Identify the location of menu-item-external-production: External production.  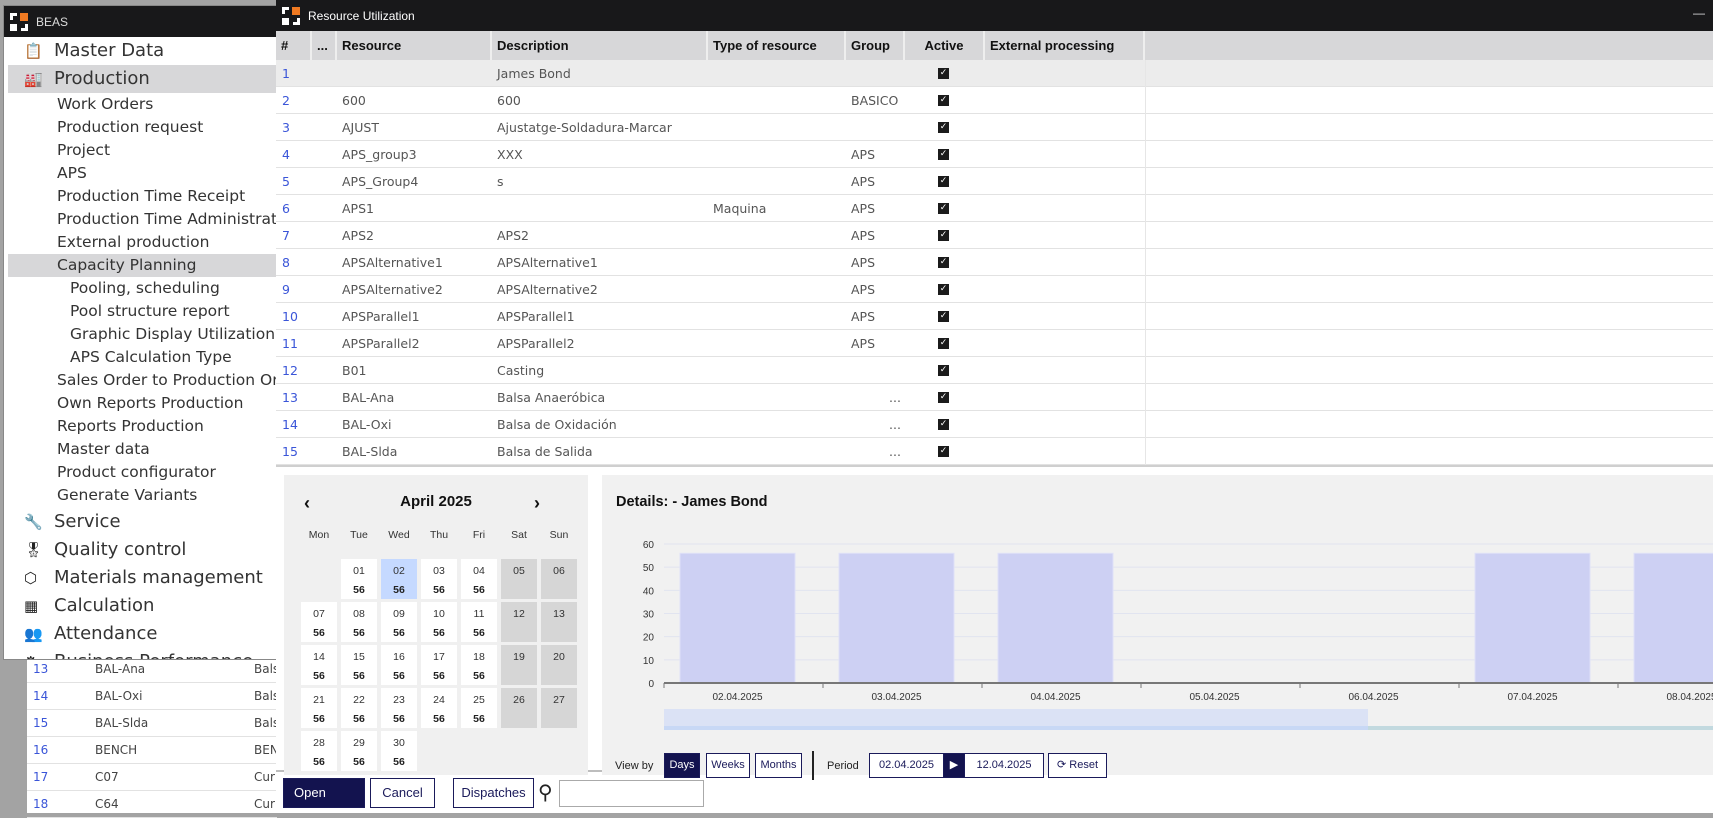
(142, 242).